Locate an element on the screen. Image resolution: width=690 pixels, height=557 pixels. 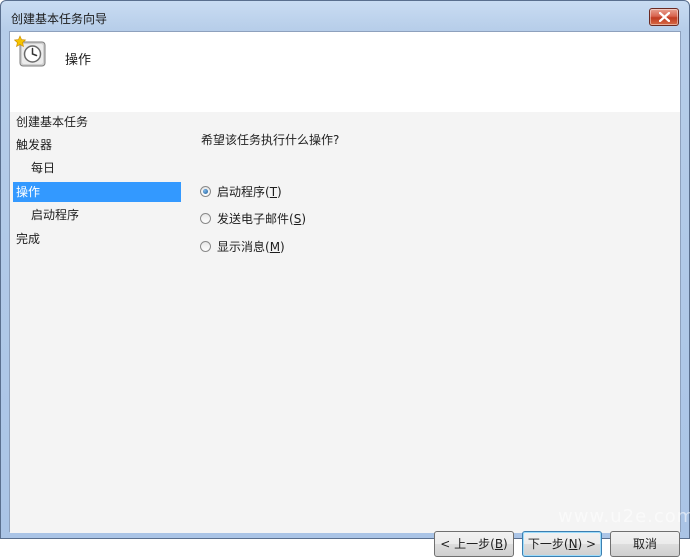
close-icon is located at coordinates (664, 17).